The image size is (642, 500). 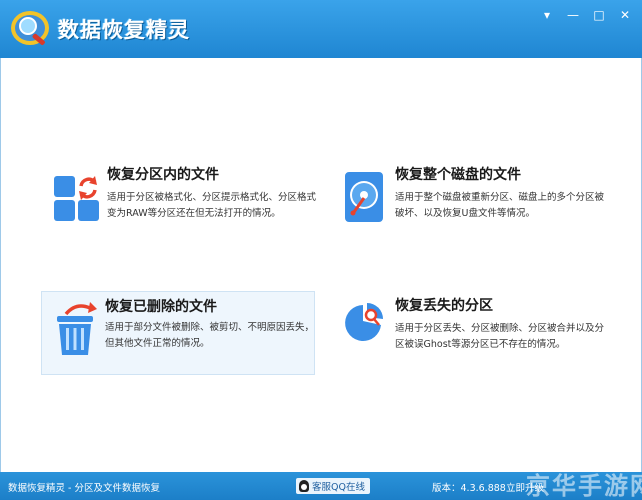 I want to click on status-app-text: 数据恢复精灵 - 分区及文件数据恢复, so click(x=84, y=488).